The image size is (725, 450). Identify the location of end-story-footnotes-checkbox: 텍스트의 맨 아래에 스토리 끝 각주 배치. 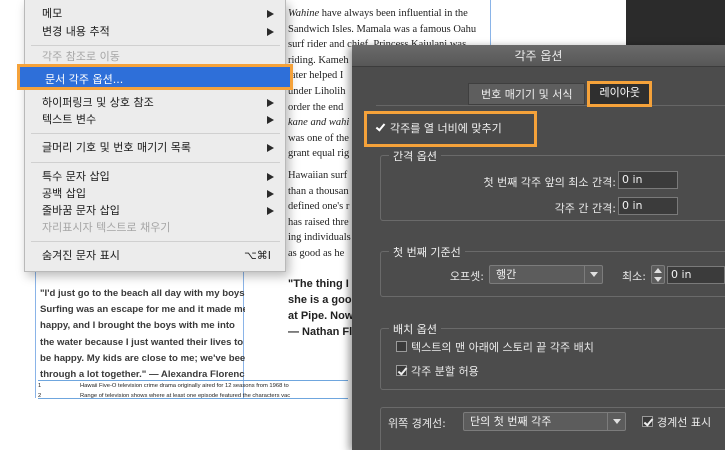
(495, 347).